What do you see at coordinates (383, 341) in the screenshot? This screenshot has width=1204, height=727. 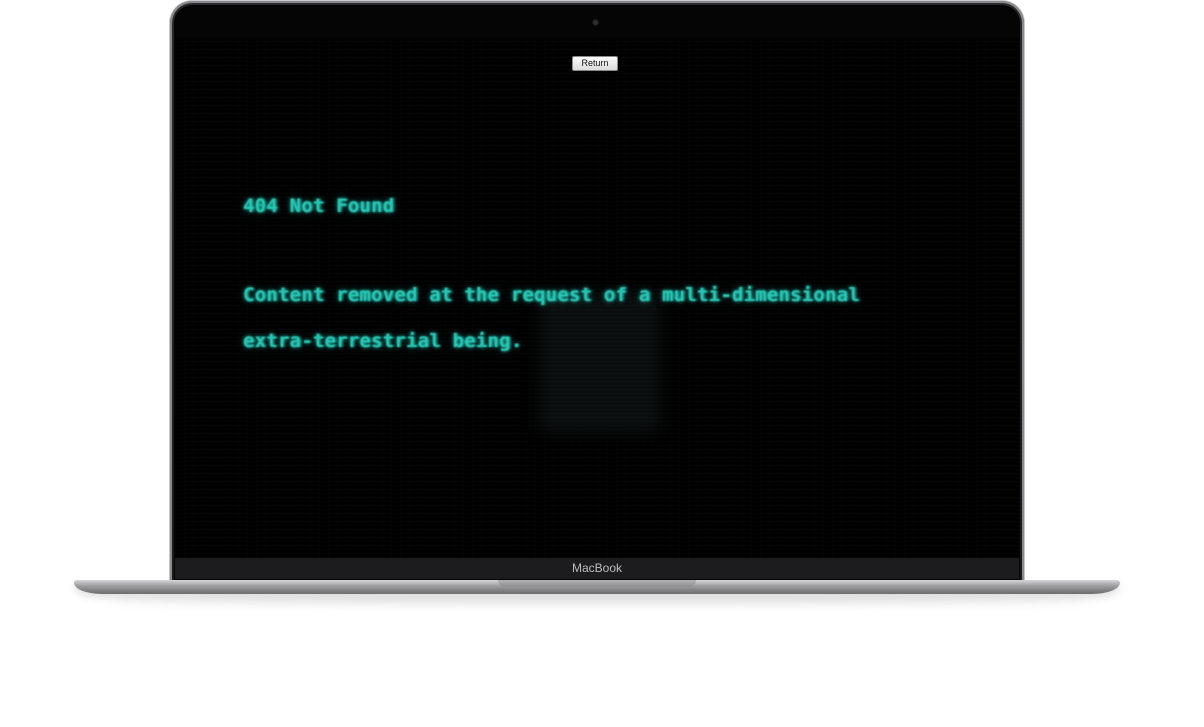 I see `error-message-line-2: extra-terrestrial being.` at bounding box center [383, 341].